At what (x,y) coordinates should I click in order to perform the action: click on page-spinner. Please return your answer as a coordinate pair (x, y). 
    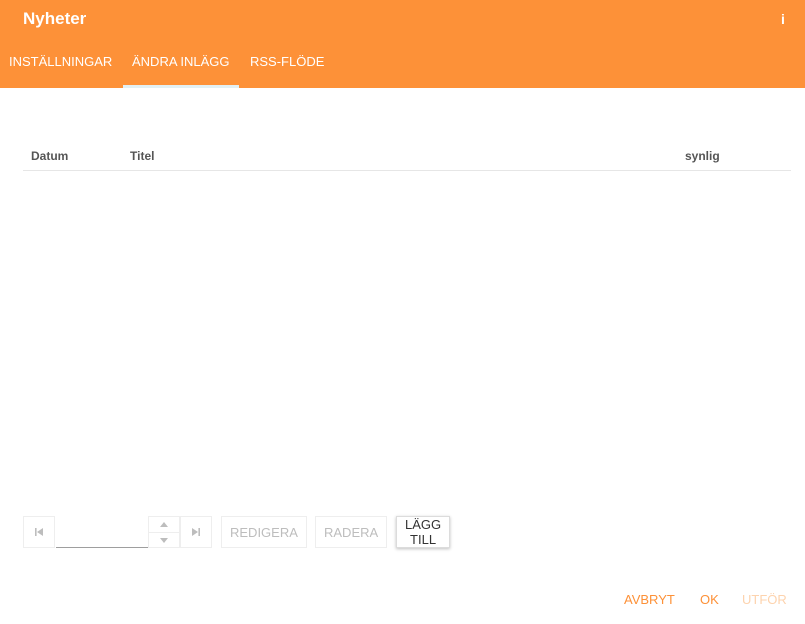
    Looking at the image, I should click on (164, 532).